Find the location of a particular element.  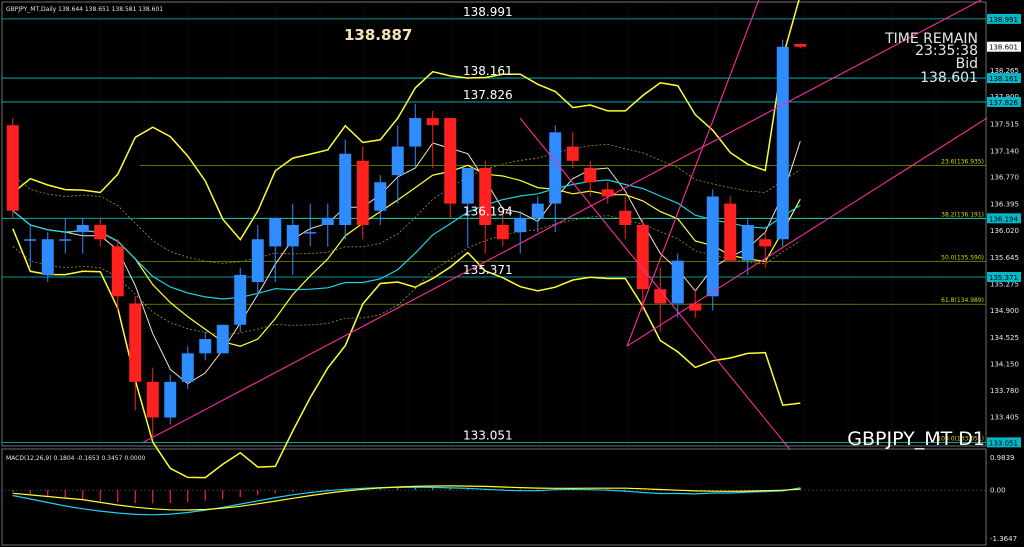

level-label: 137.826 is located at coordinates (488, 95).